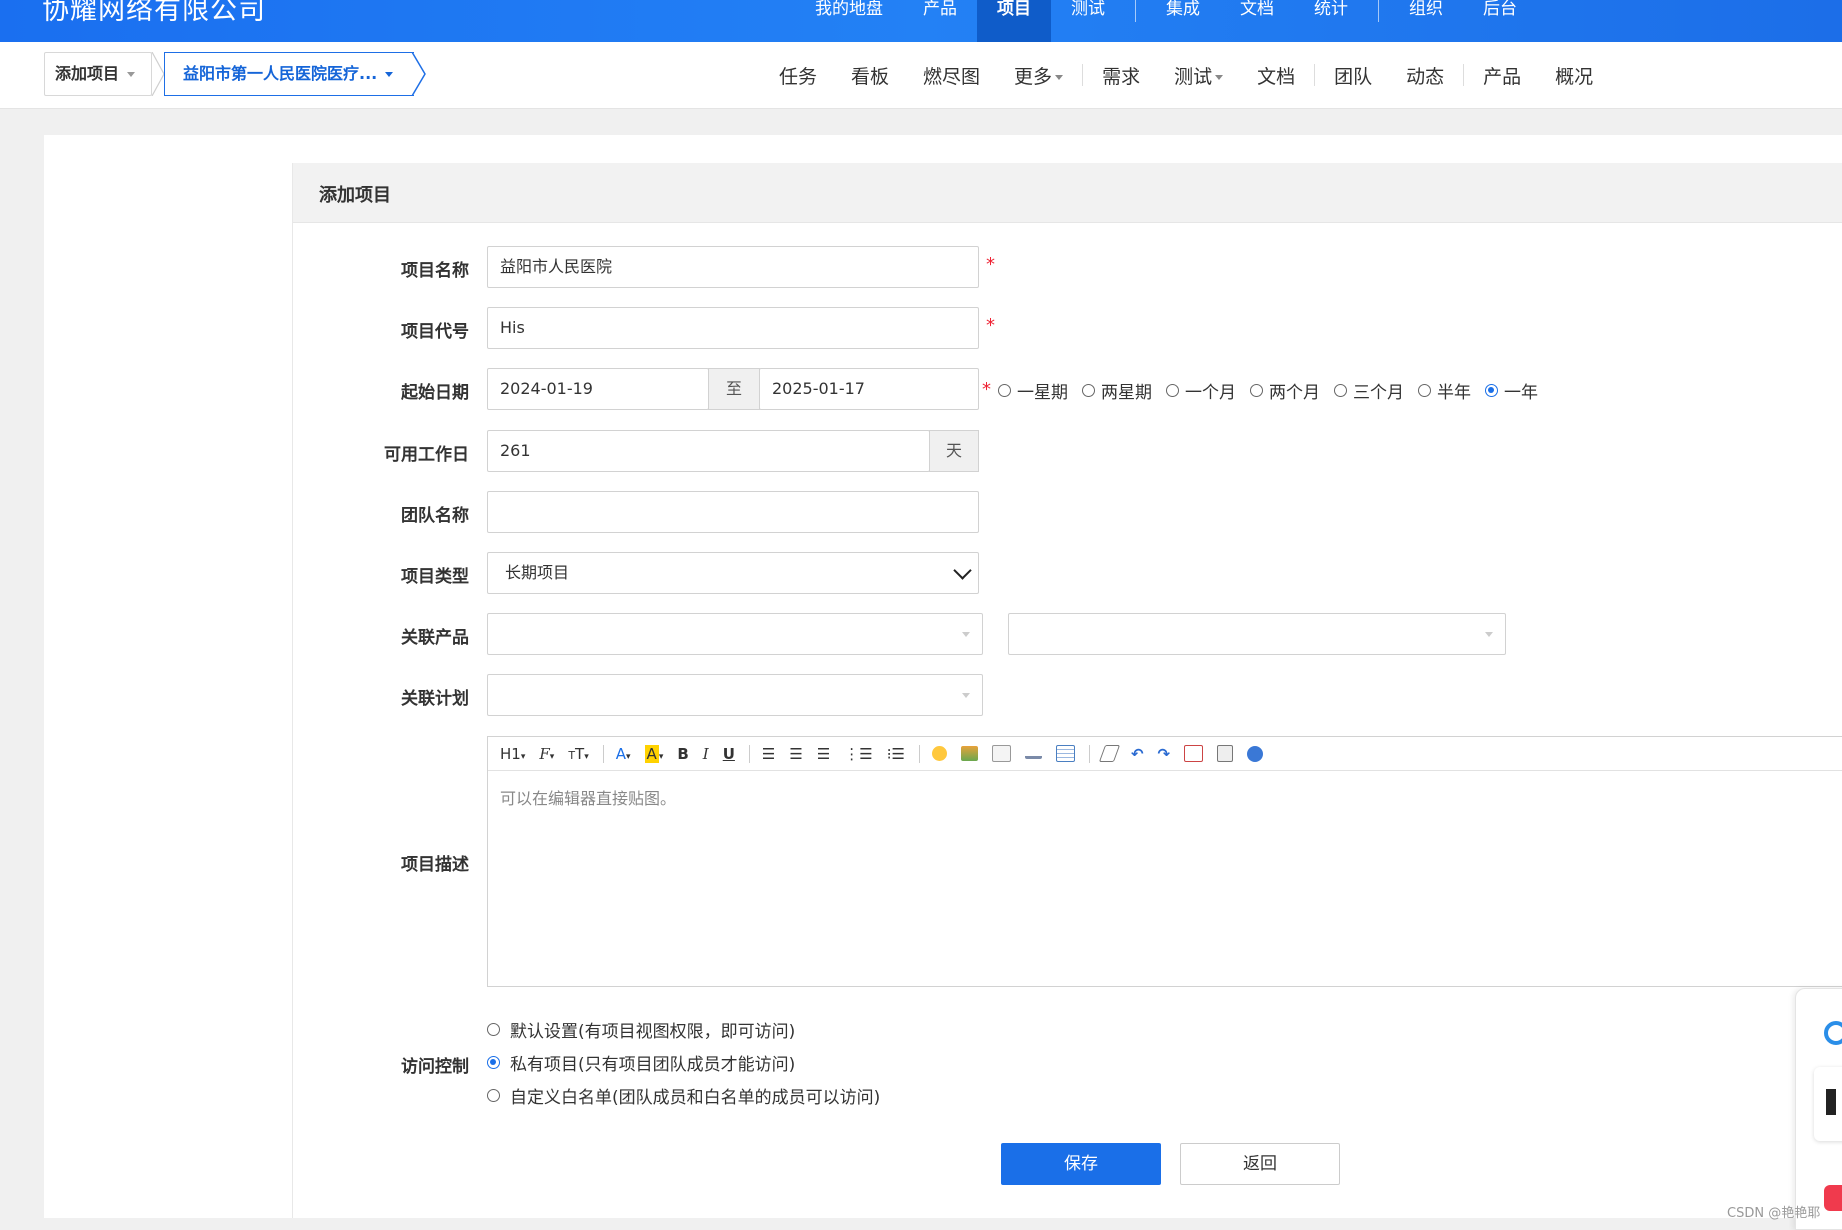 The width and height of the screenshot is (1842, 1230). I want to click on project-code-input: His, so click(733, 328).